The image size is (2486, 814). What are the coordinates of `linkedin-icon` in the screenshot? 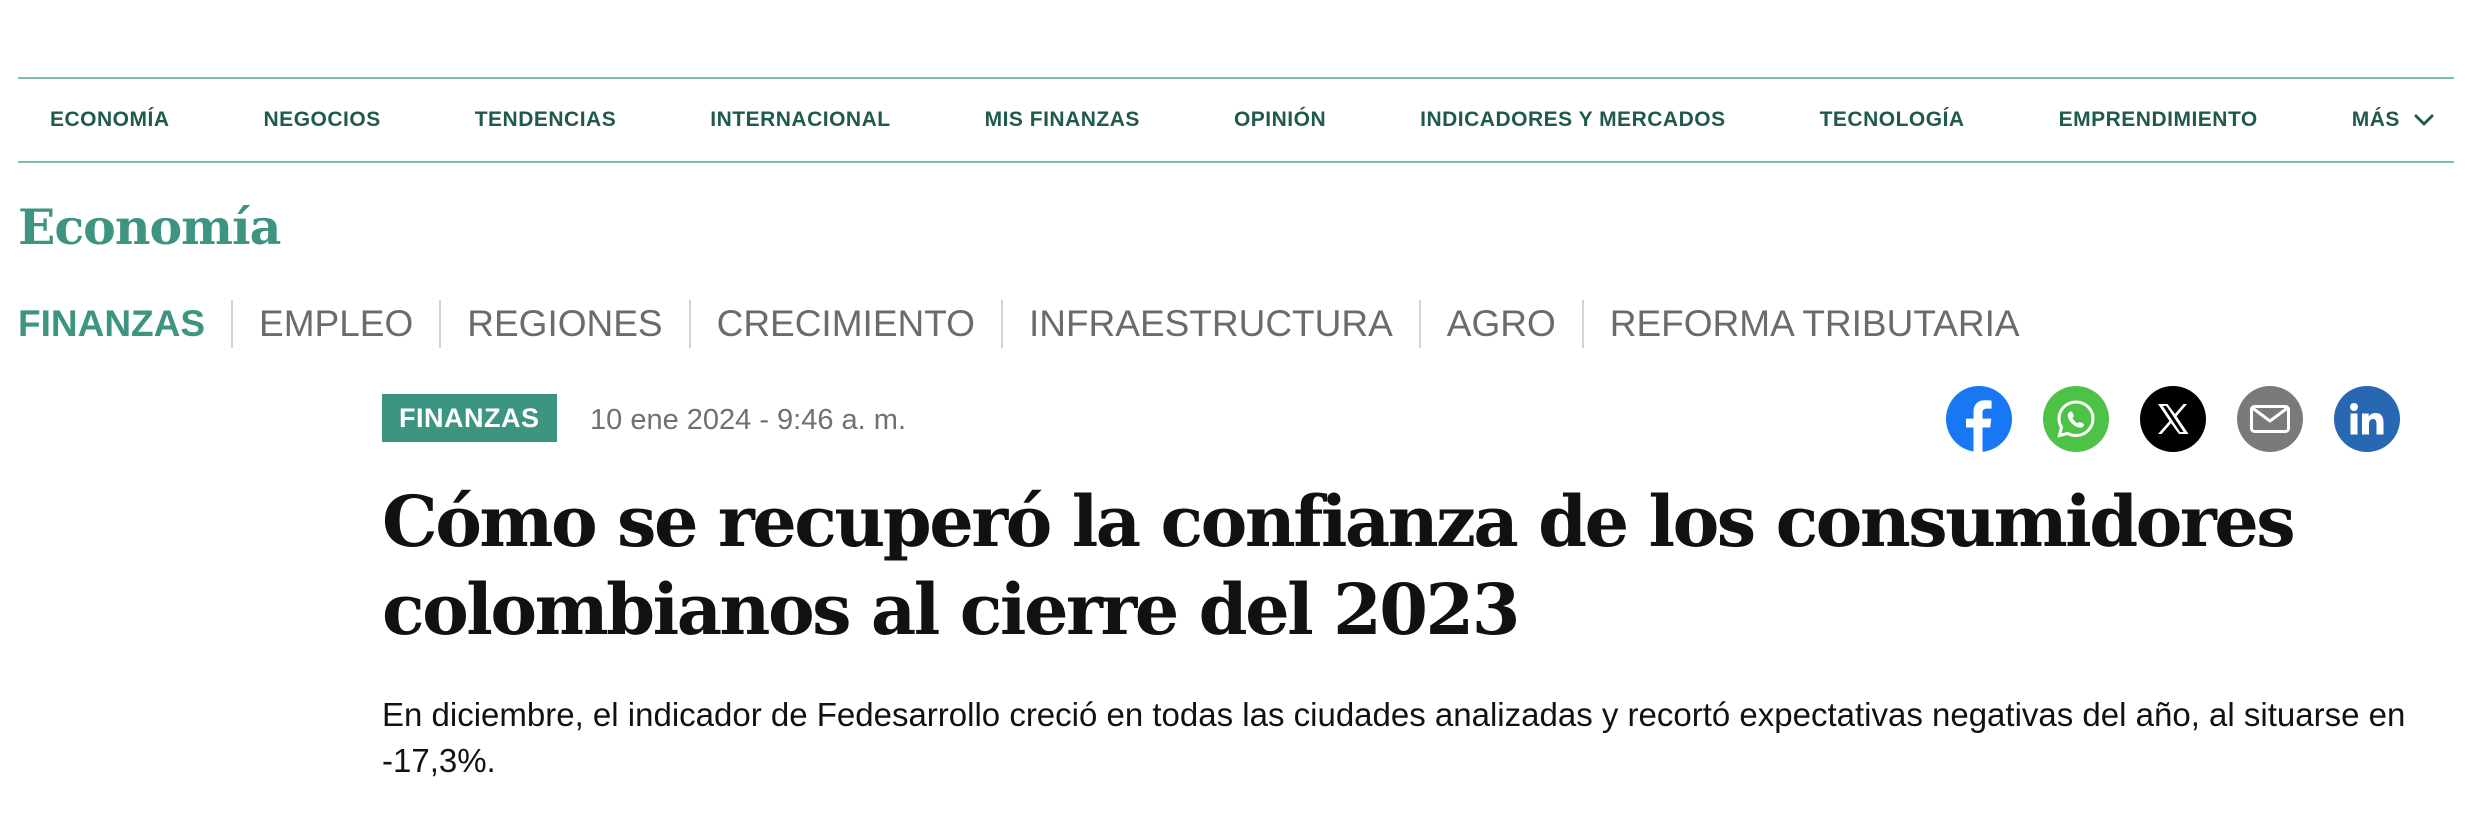 It's located at (2367, 419).